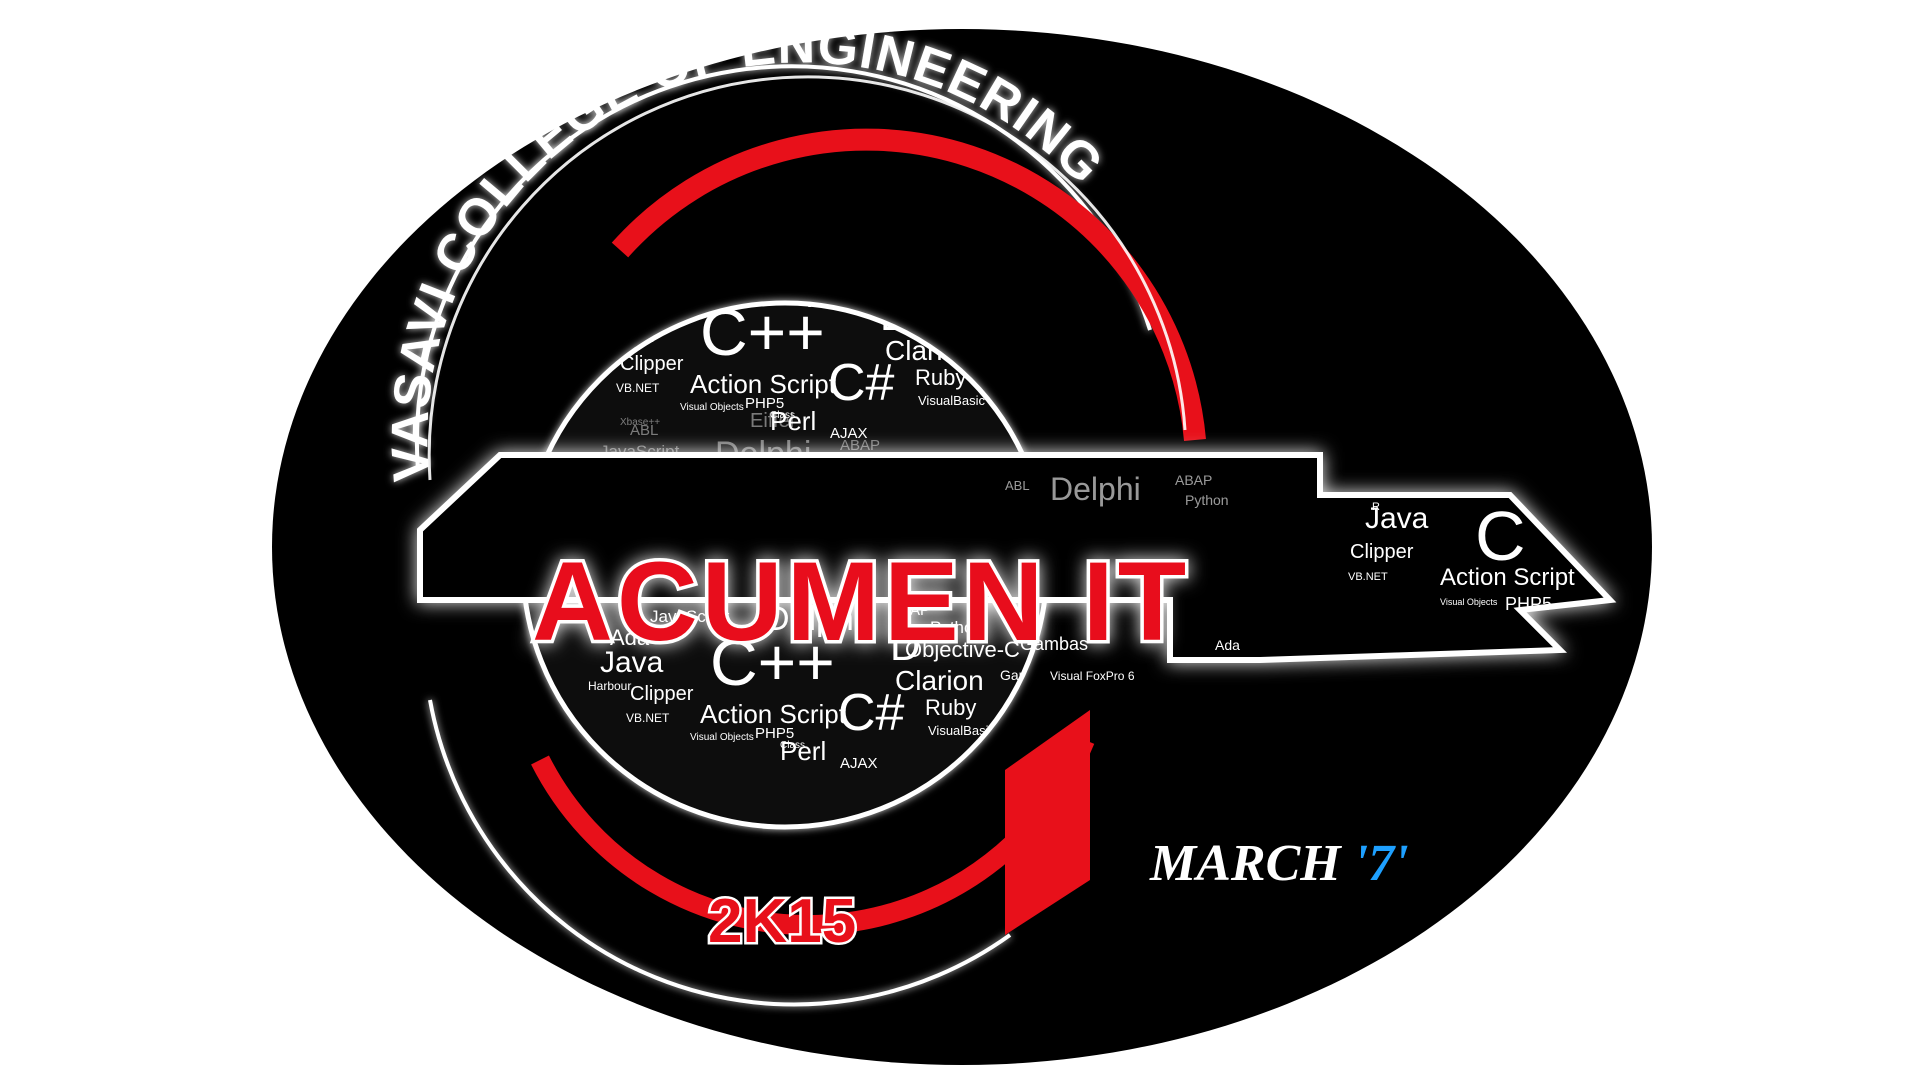 This screenshot has width=1920, height=1085. Describe the element at coordinates (609, 686) in the screenshot. I see `language-word: Harbour` at that location.